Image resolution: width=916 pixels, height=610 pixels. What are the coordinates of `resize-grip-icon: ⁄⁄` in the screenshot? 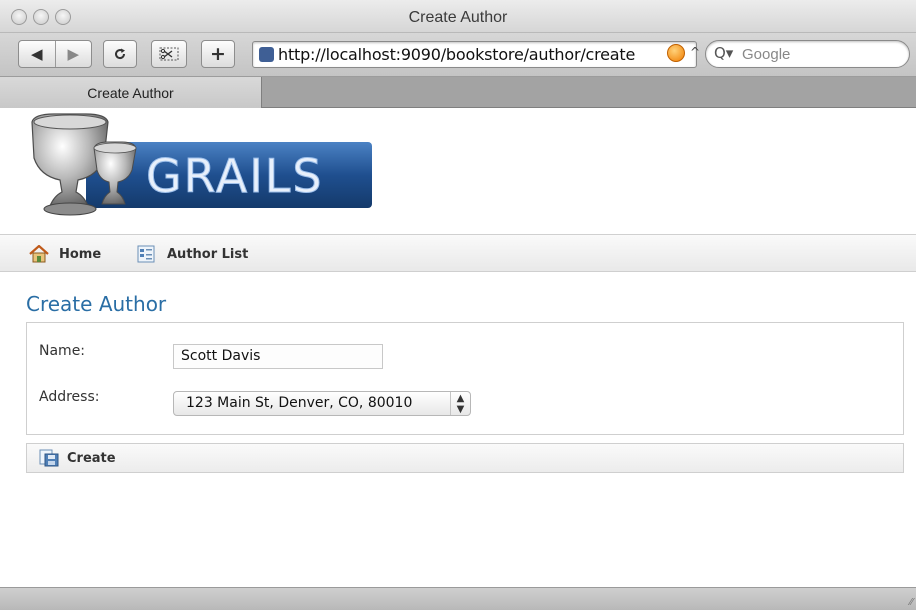 It's located at (911, 602).